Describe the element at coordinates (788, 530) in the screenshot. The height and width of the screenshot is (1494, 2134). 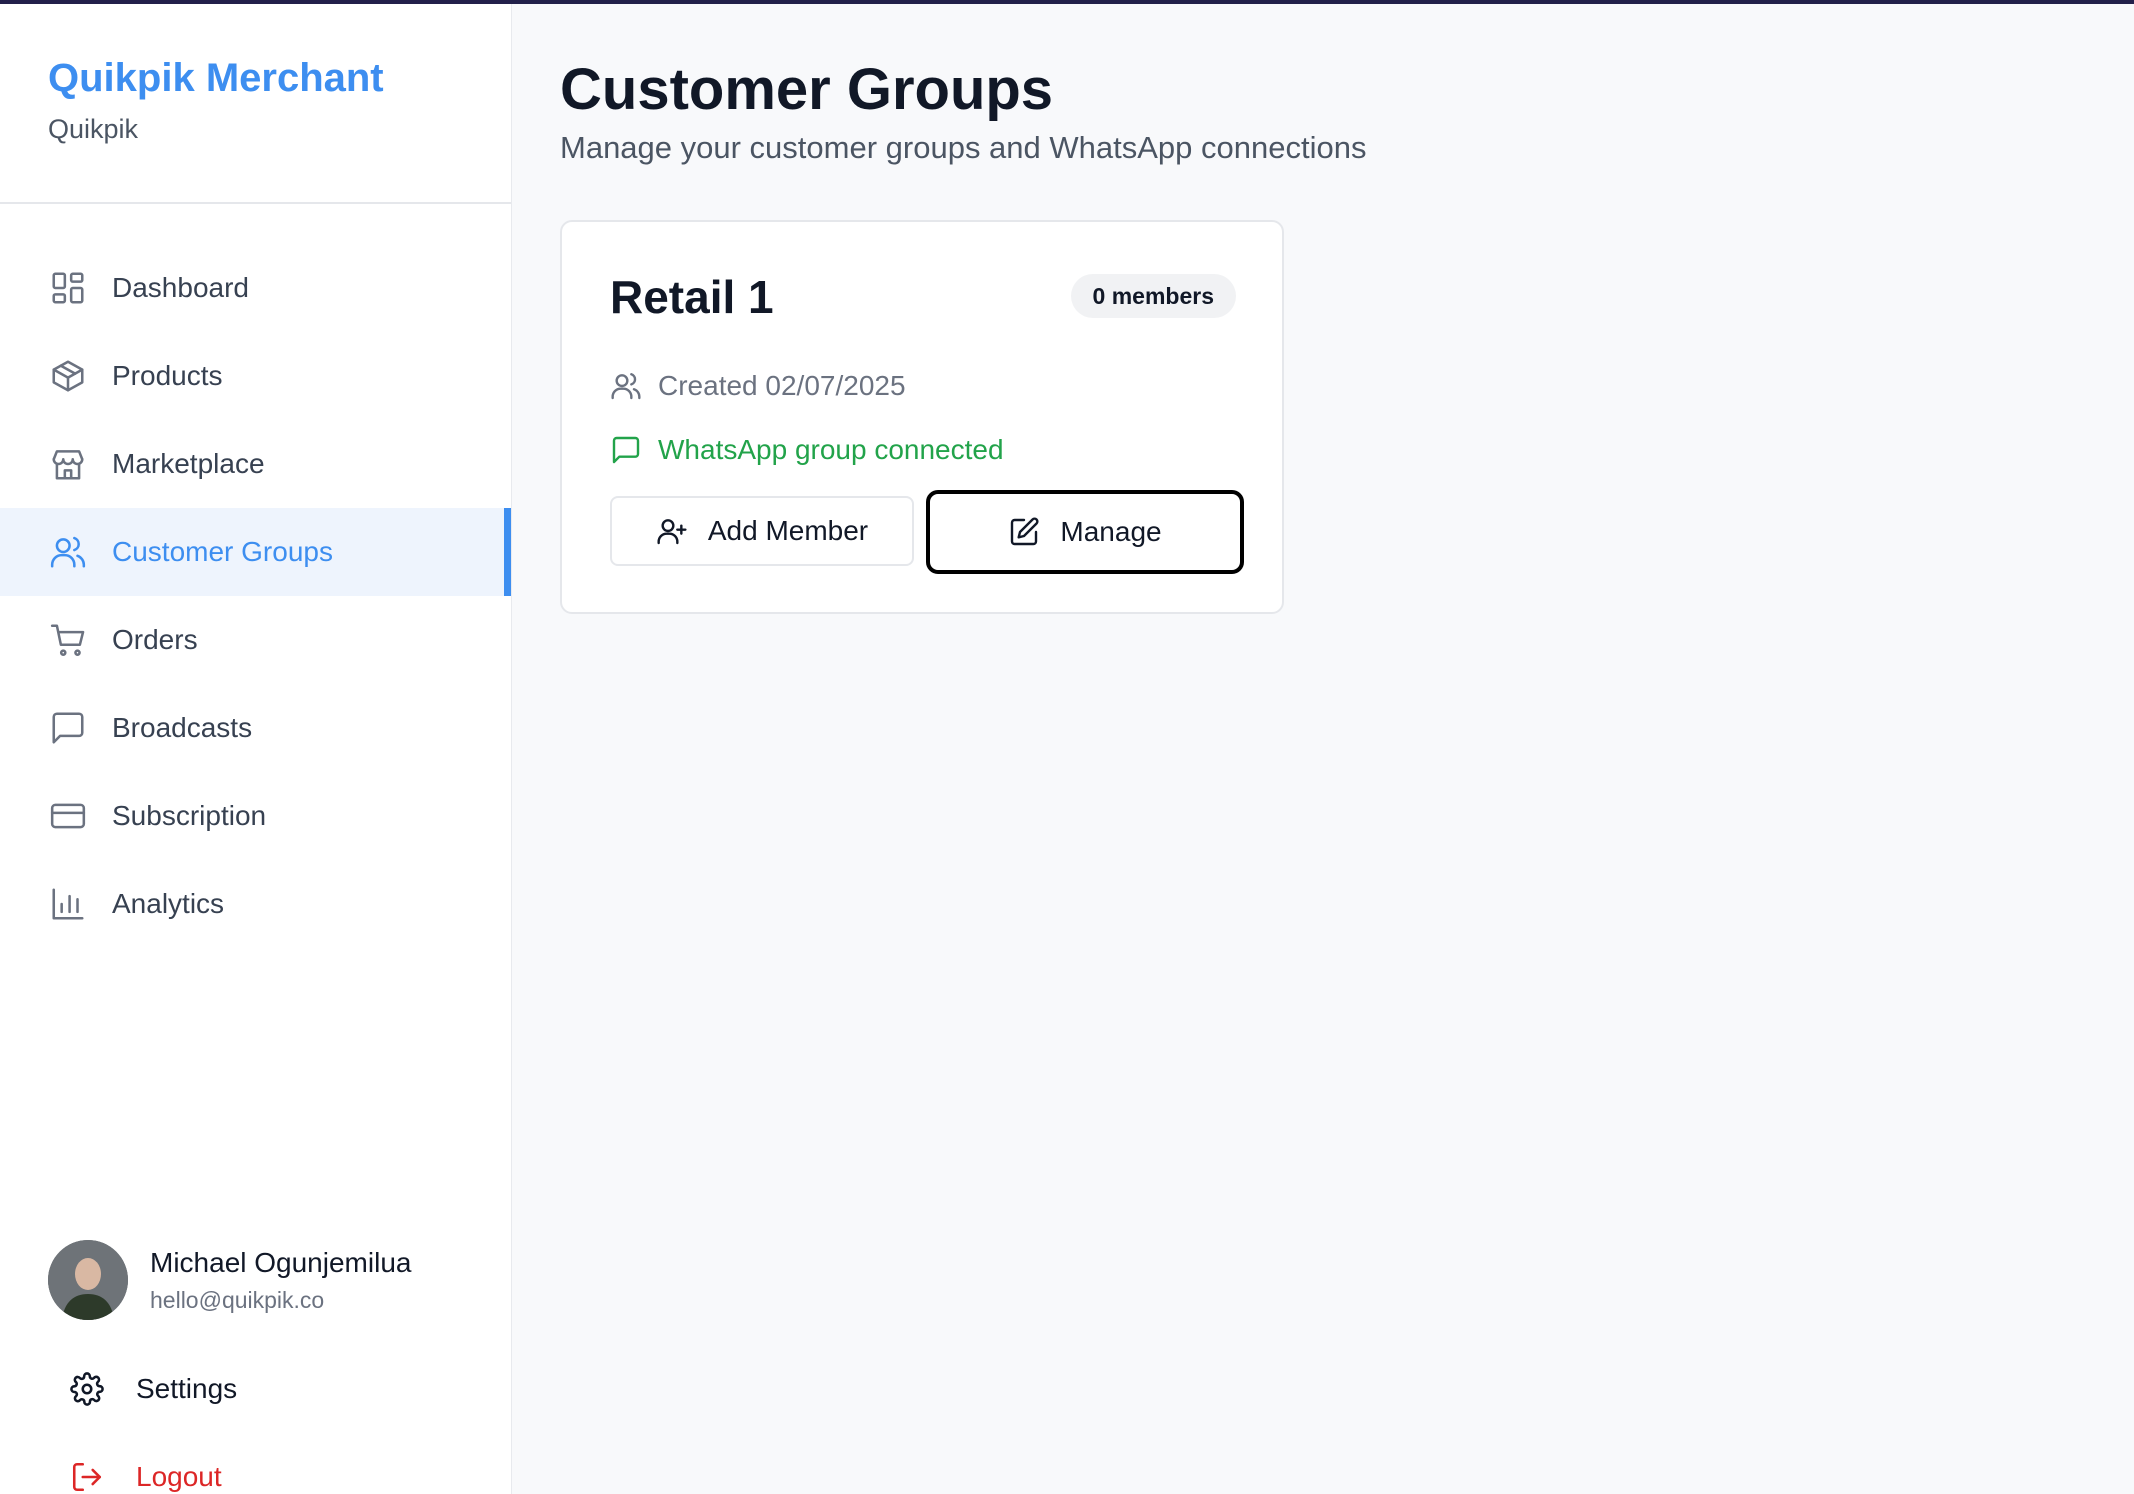
I see `add-member-label: Add Member` at that location.